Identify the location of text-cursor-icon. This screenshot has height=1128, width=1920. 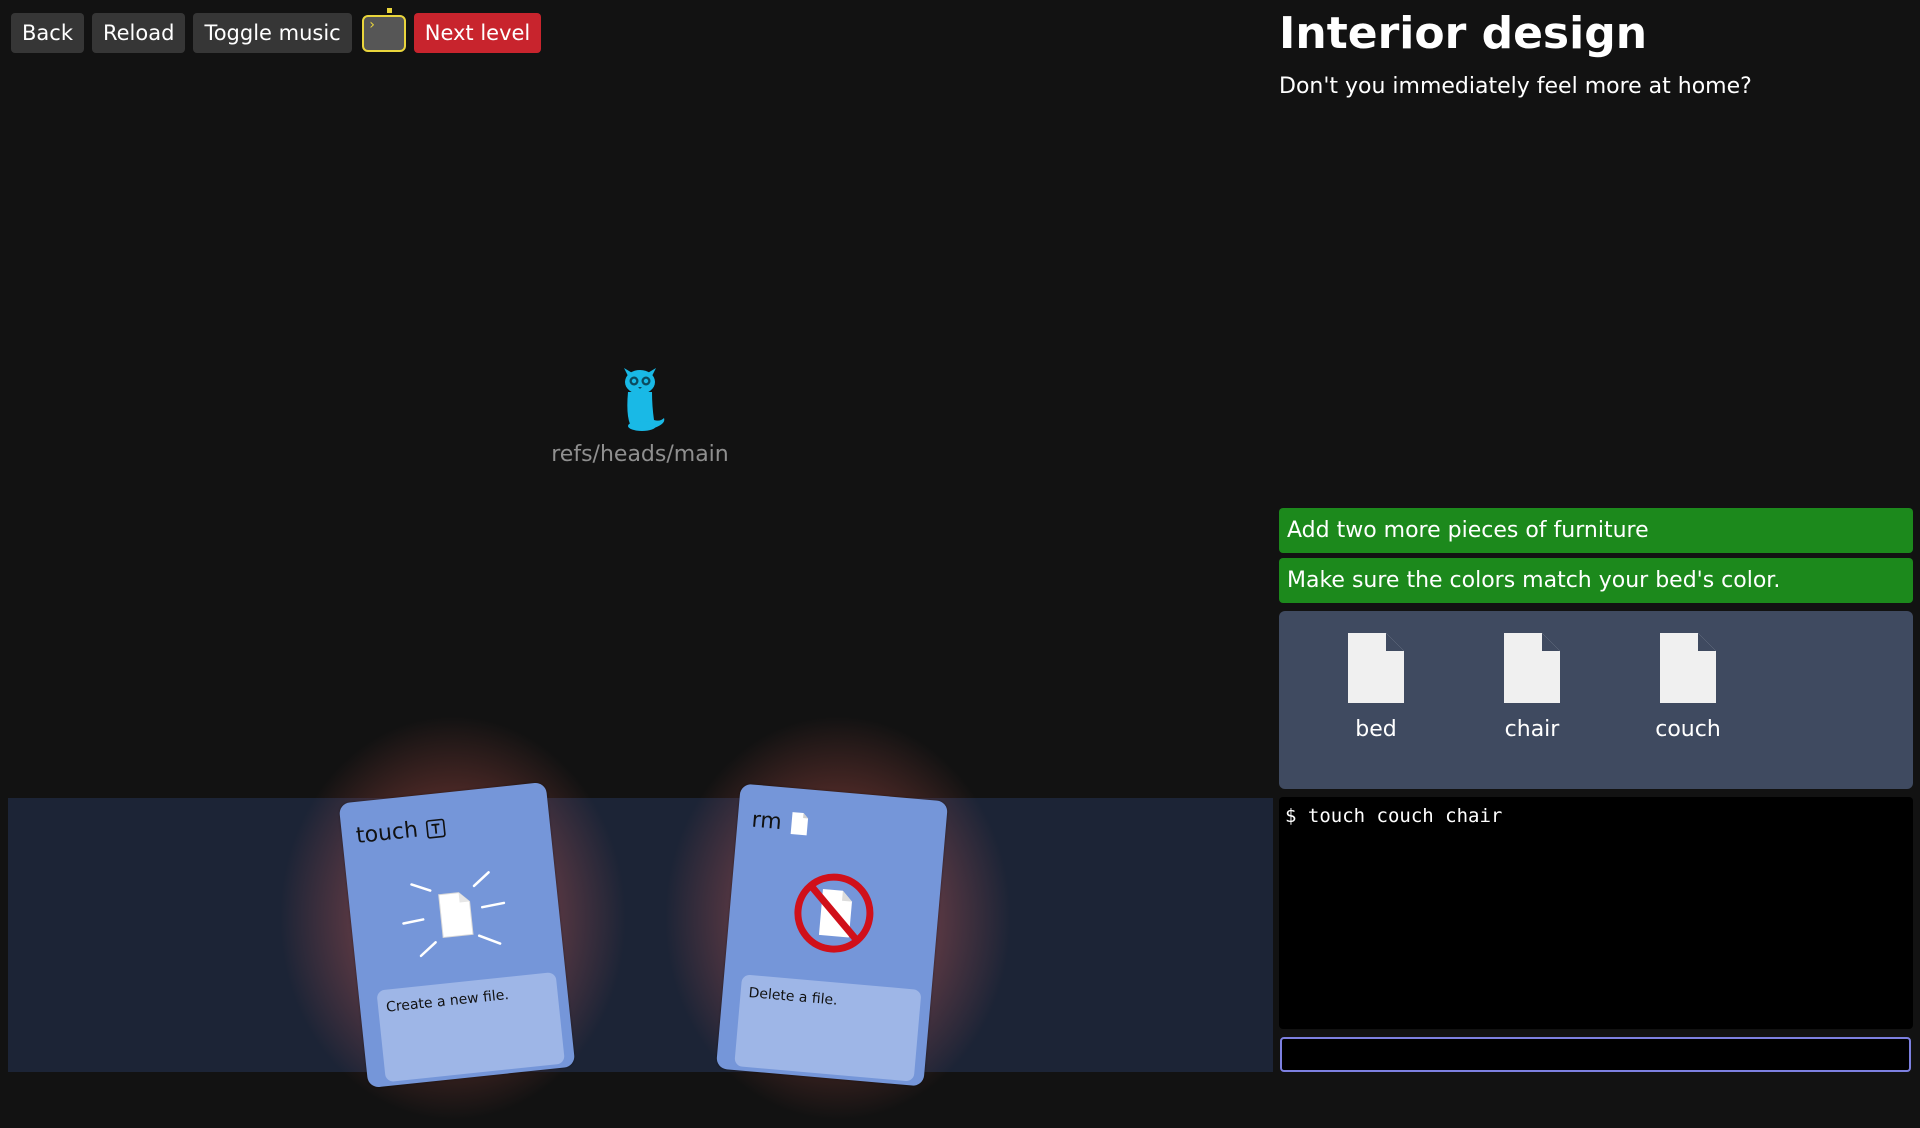
(435, 828).